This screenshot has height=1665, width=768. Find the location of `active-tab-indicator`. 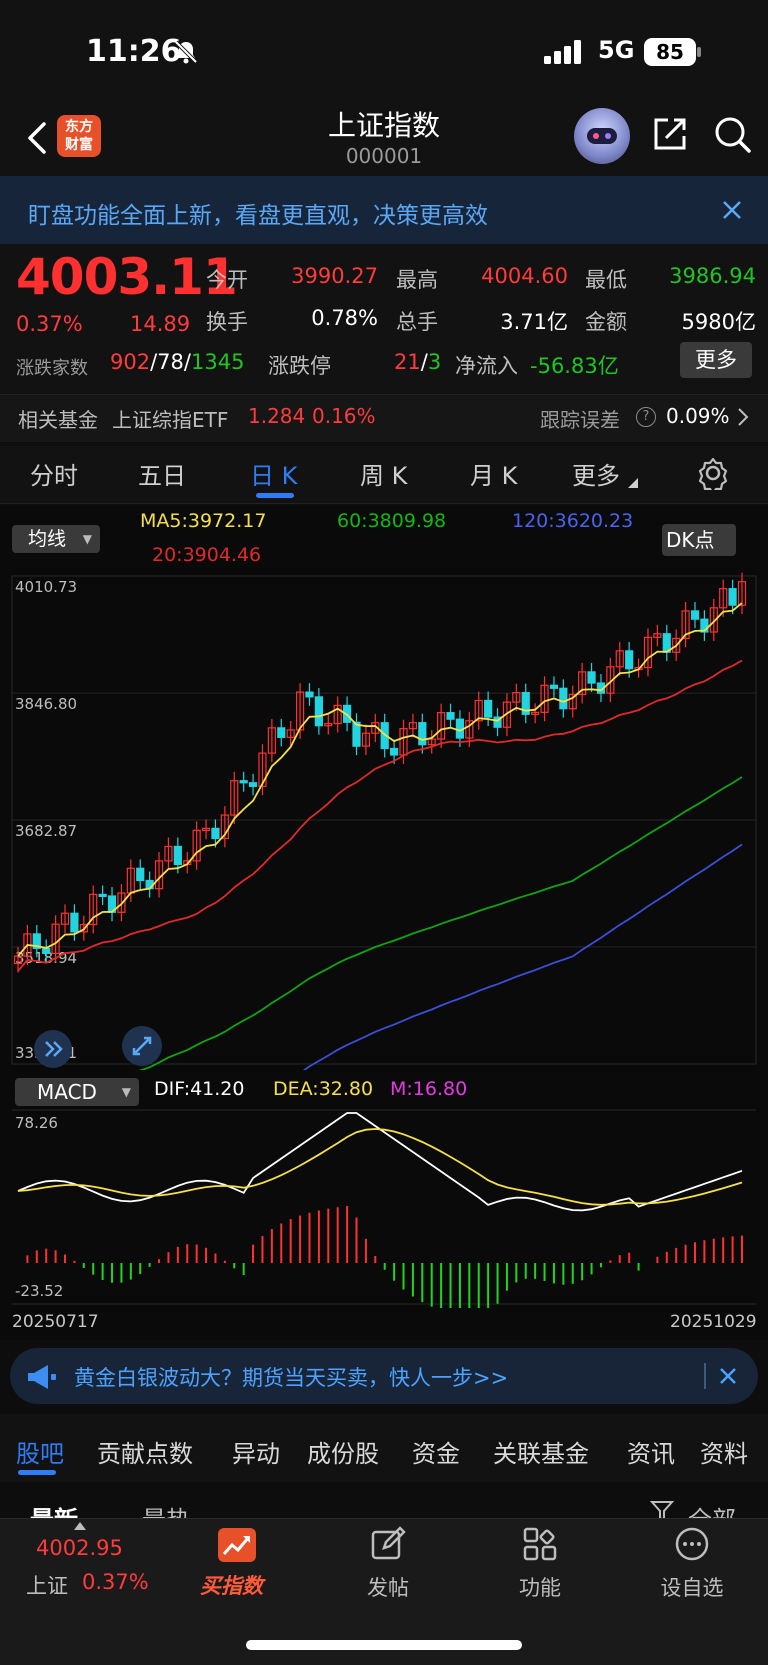

active-tab-indicator is located at coordinates (275, 495).